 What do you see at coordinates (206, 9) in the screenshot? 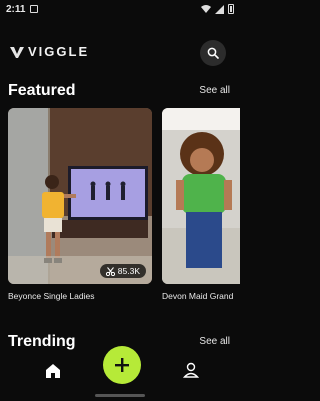
I see `wifi-icon` at bounding box center [206, 9].